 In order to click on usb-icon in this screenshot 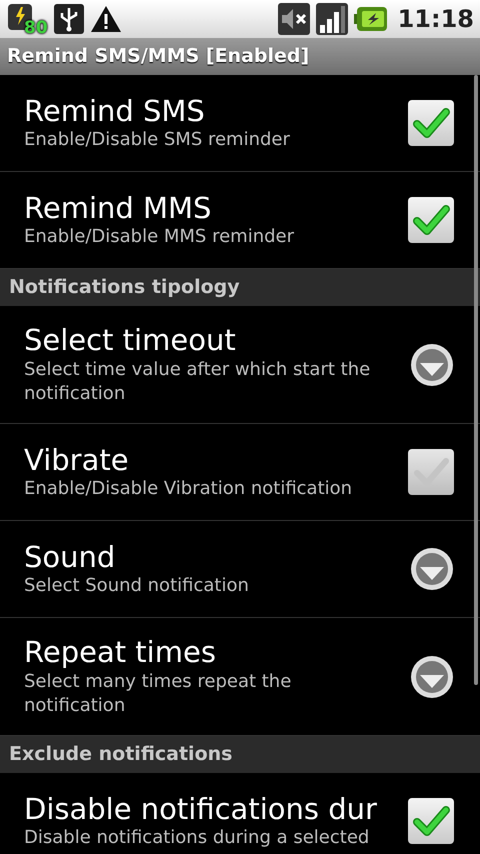, I will do `click(69, 19)`.